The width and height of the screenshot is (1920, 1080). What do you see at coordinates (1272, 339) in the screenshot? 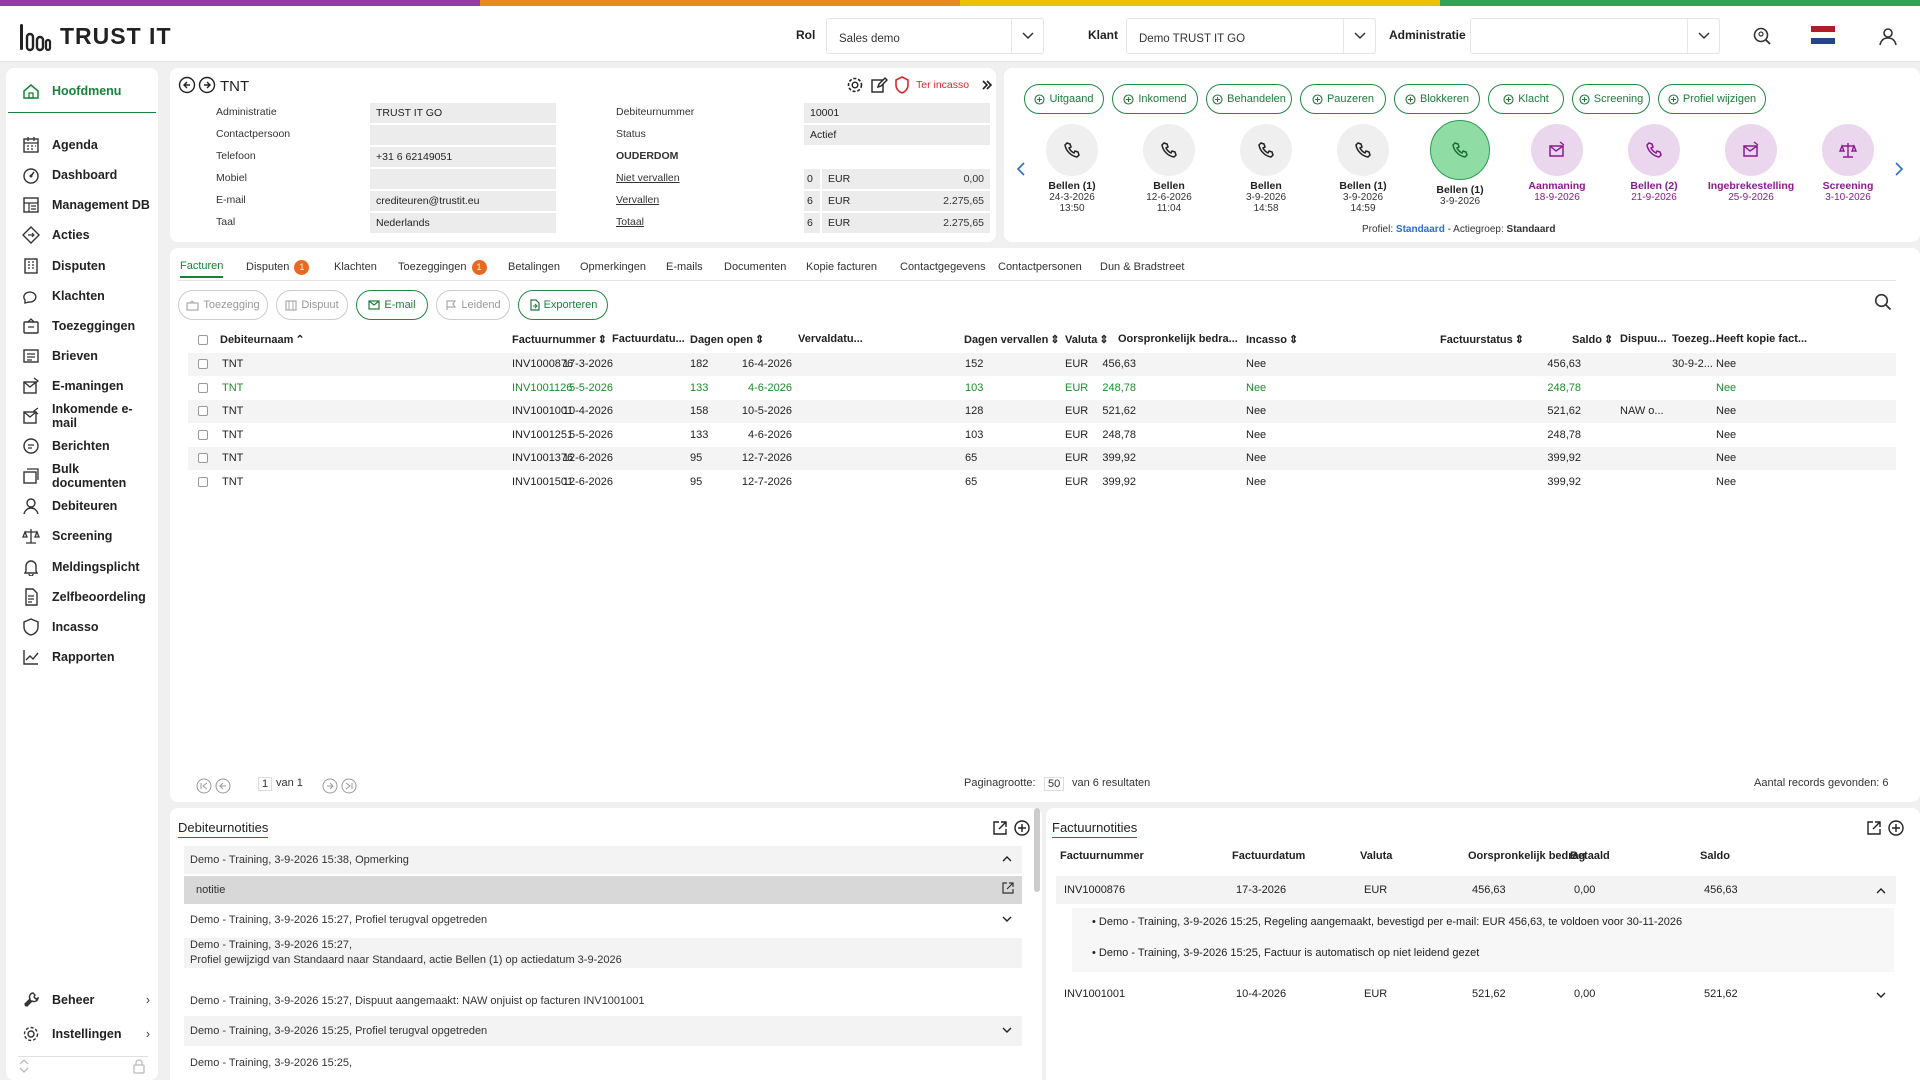
I see `column-header: Incasso ⇕` at bounding box center [1272, 339].